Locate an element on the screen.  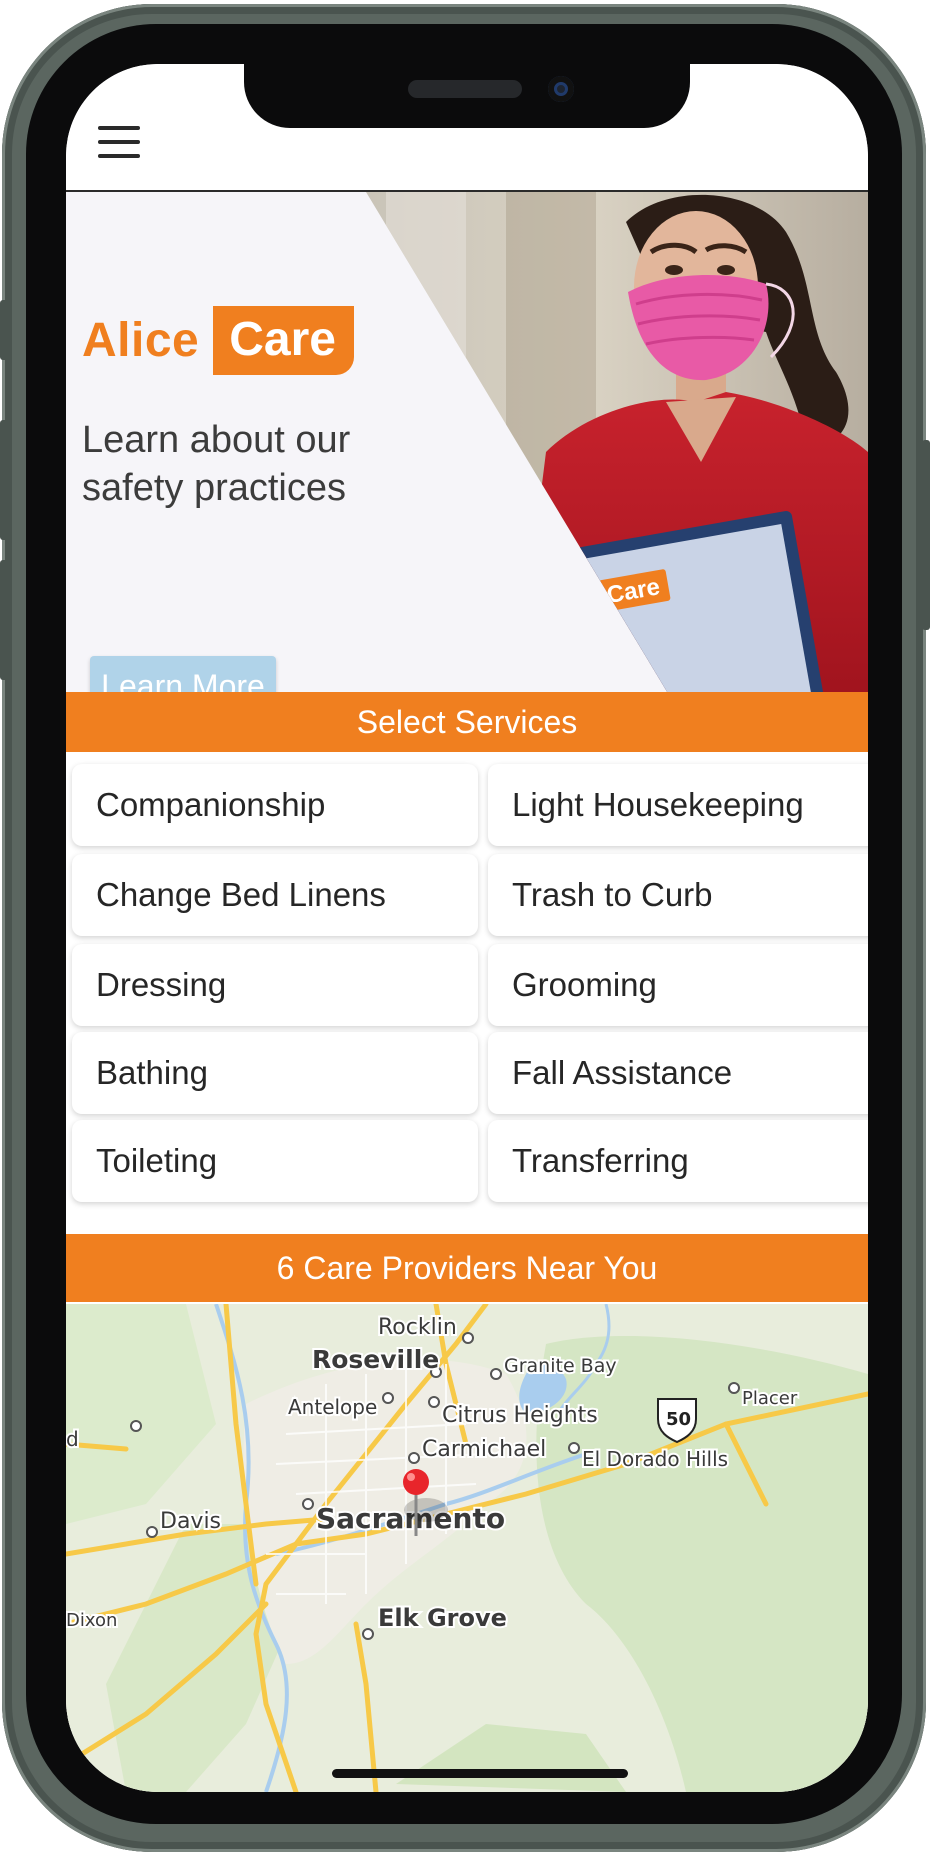
map-label-rocklin: Rocklin is located at coordinates (417, 1327).